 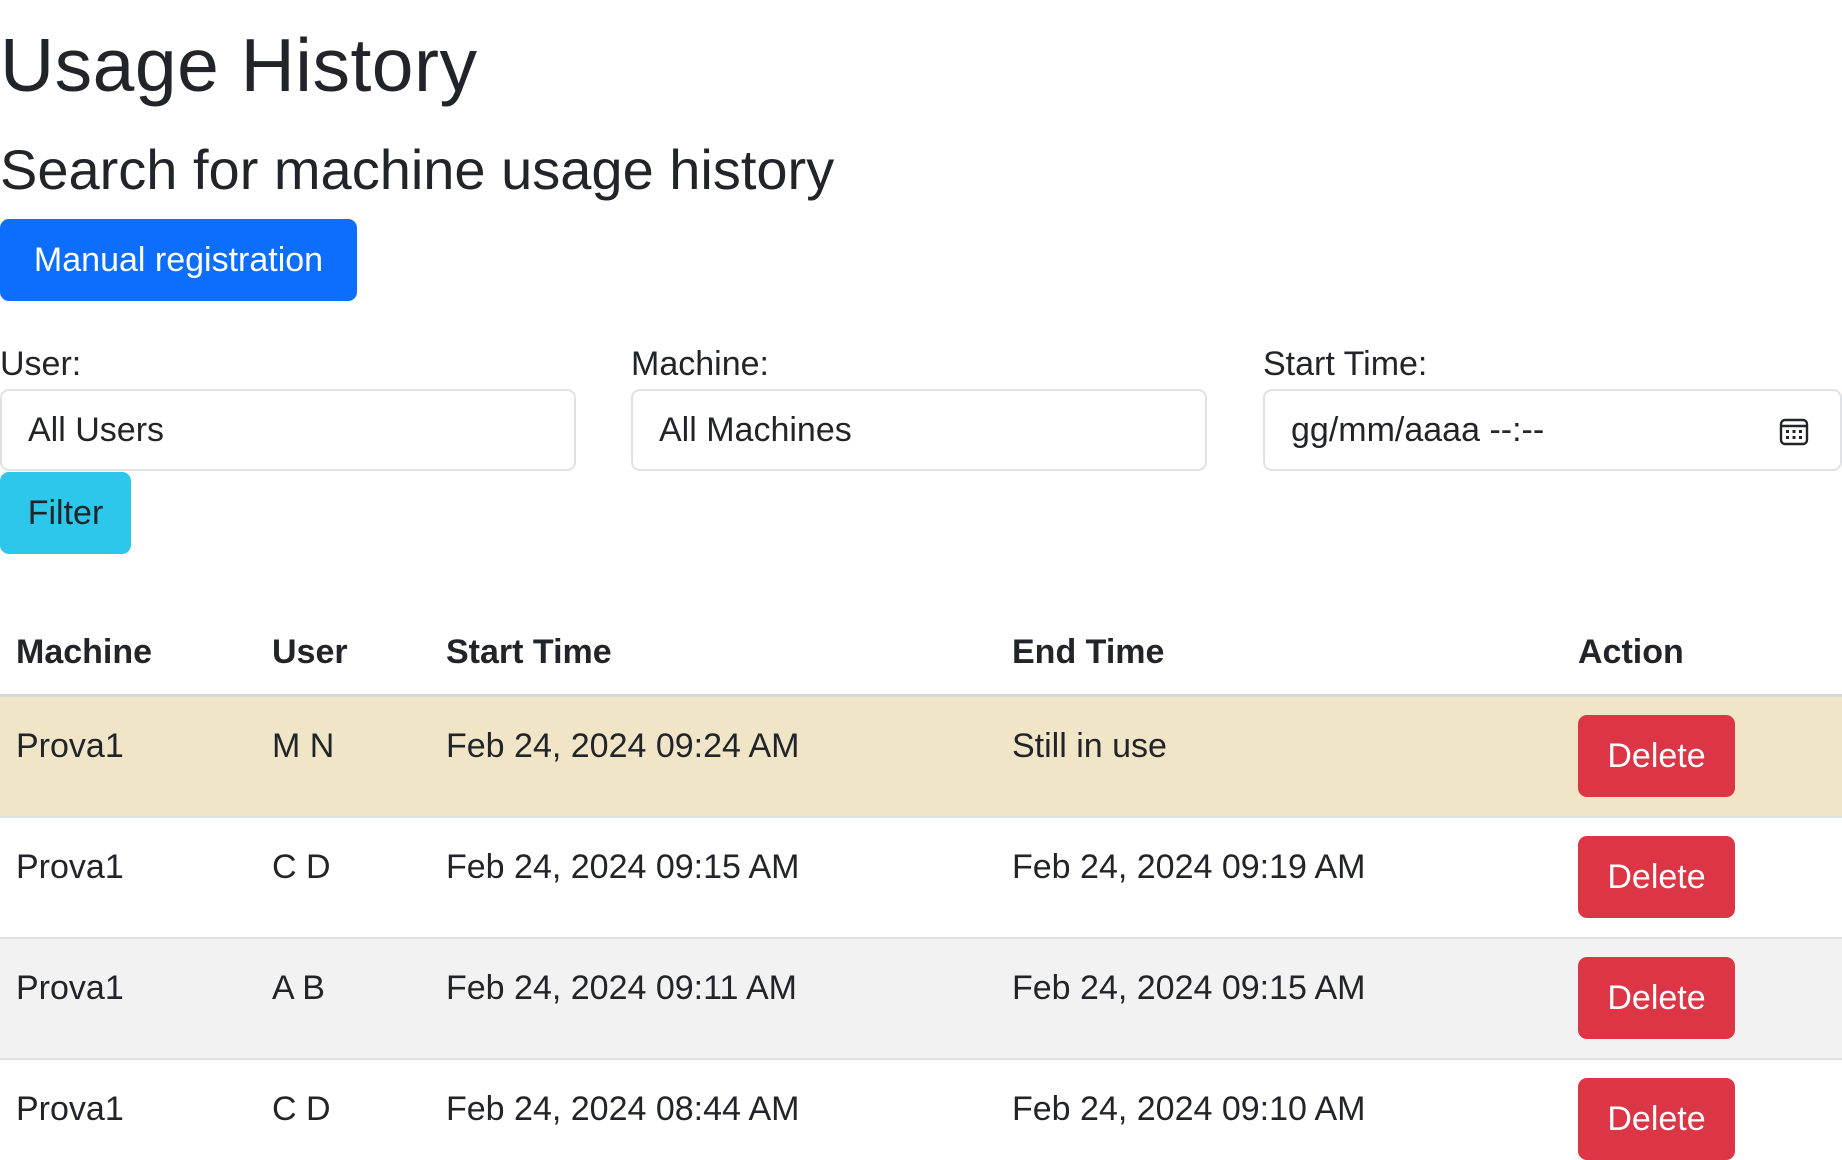 What do you see at coordinates (1552, 430) in the screenshot?
I see `start-time-input: gg/mm/aaaa --:--` at bounding box center [1552, 430].